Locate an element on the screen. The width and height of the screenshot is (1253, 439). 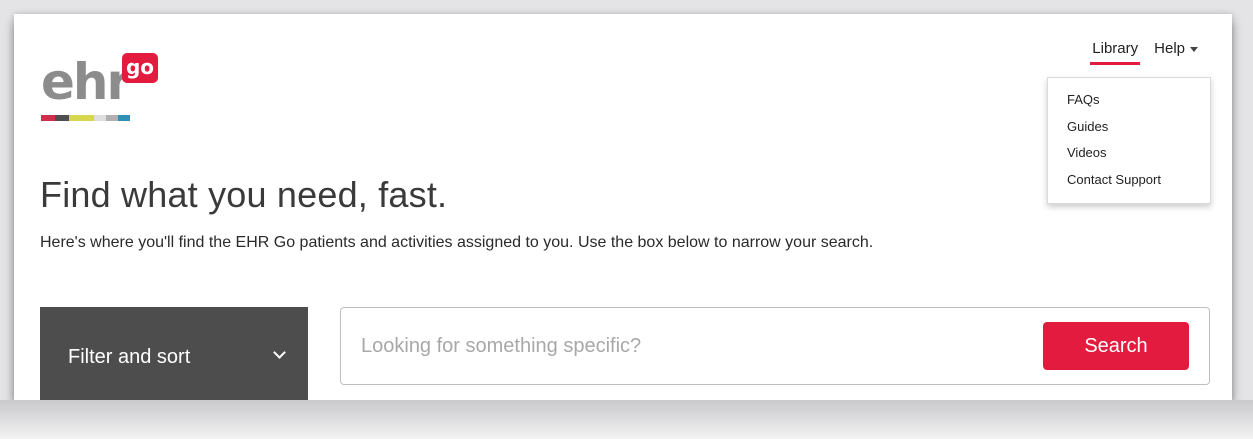
nav-help-label: Help is located at coordinates (1169, 48).